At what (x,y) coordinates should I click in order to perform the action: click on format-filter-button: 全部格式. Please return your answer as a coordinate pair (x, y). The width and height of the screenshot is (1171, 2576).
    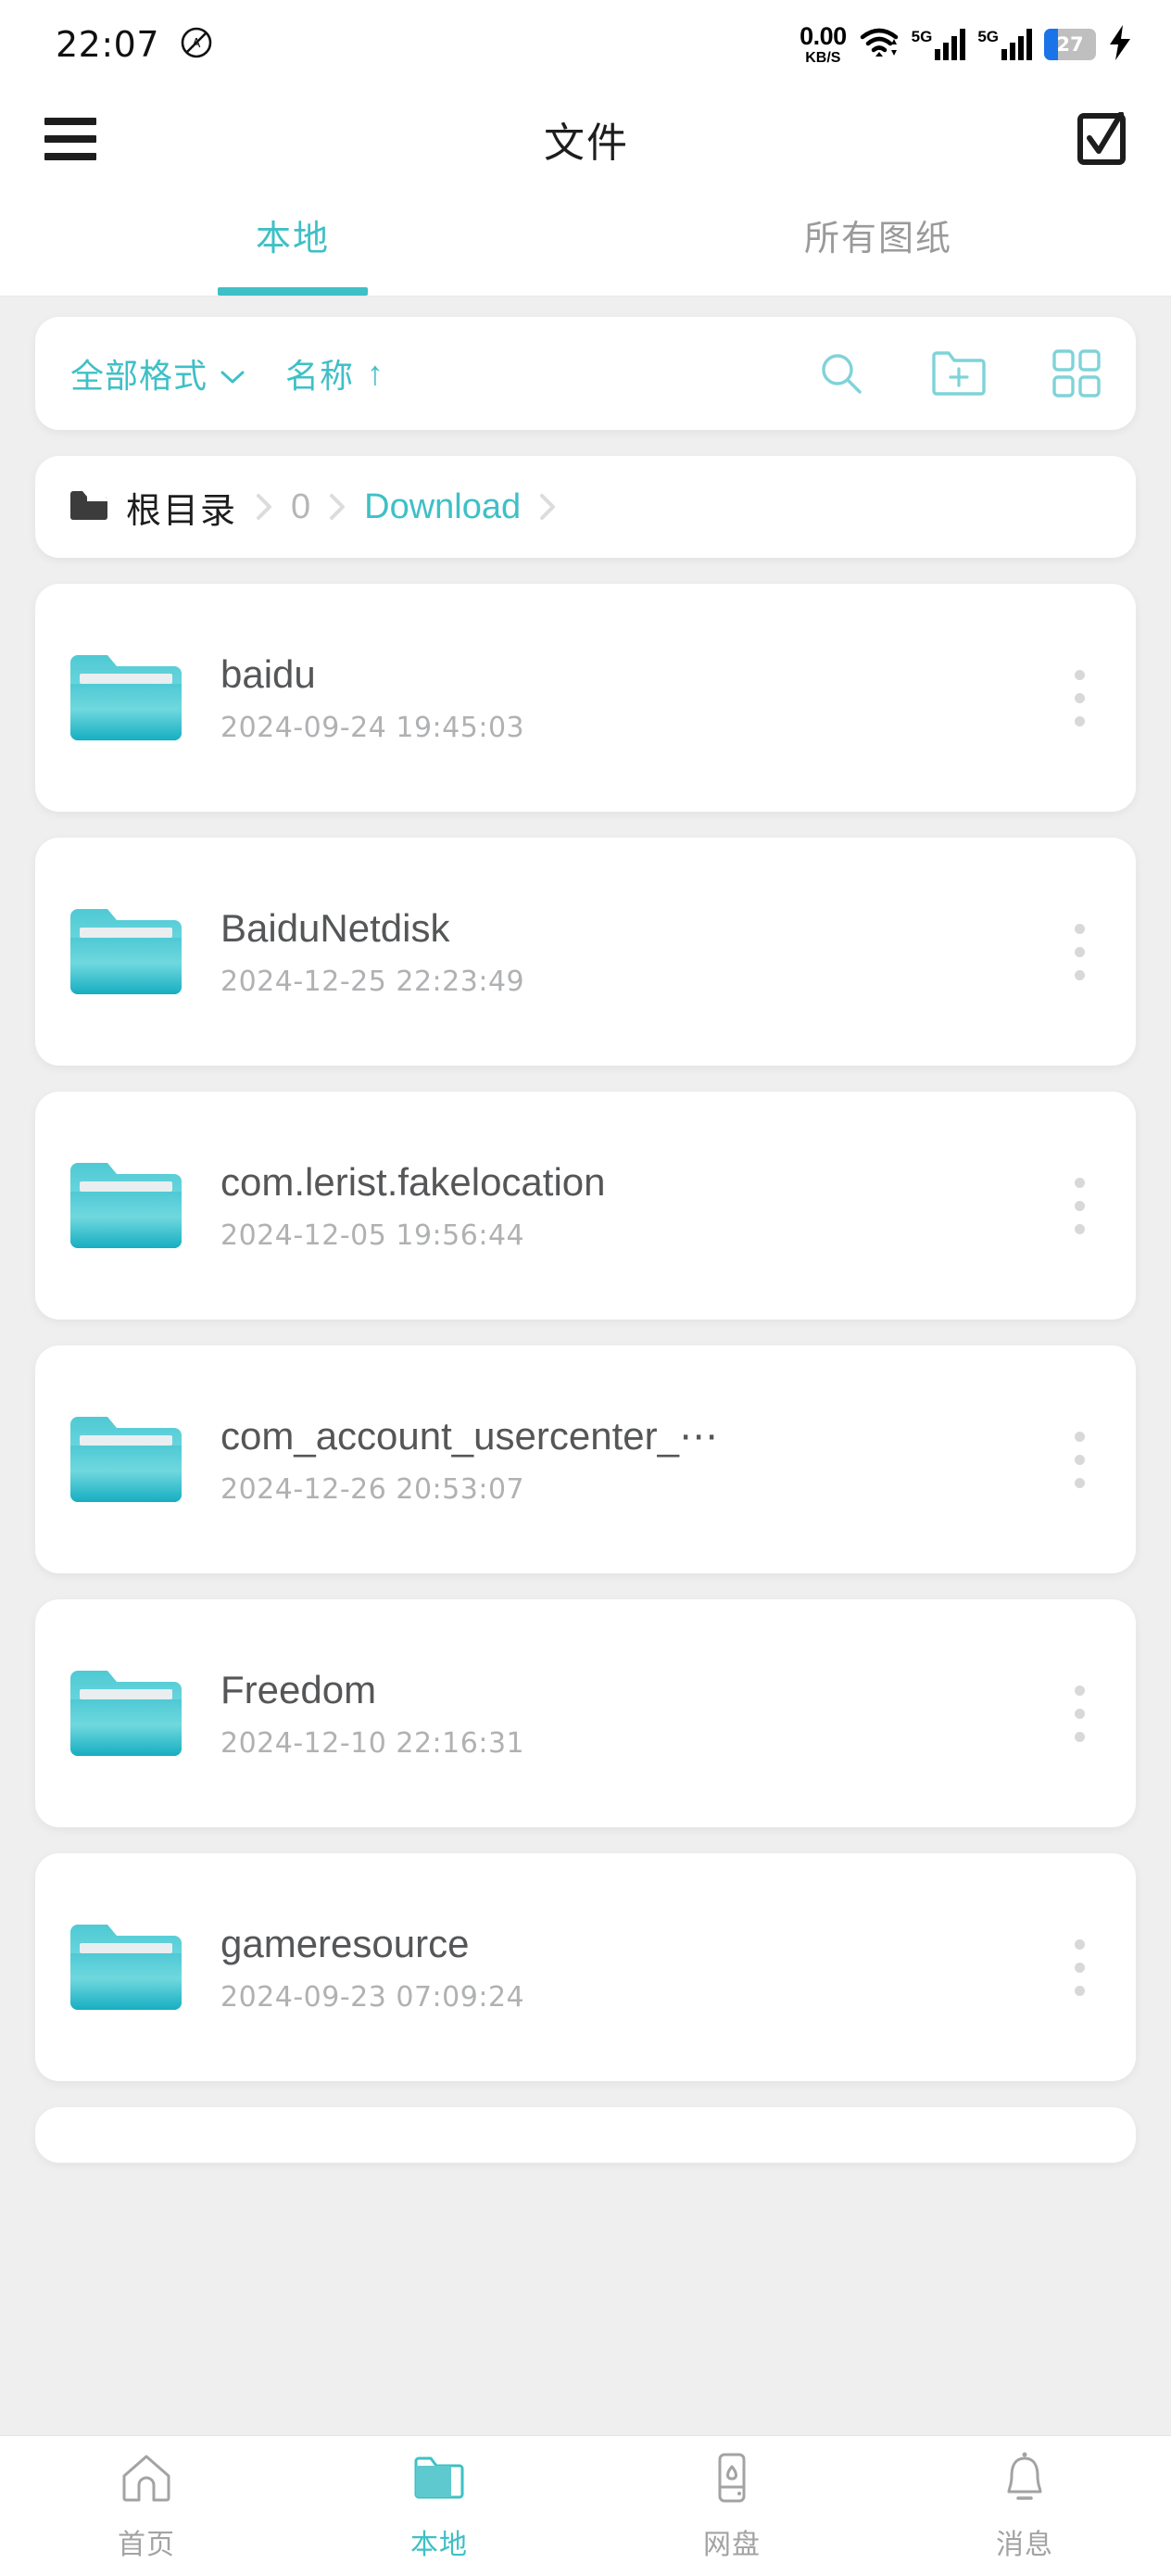
    Looking at the image, I should click on (158, 373).